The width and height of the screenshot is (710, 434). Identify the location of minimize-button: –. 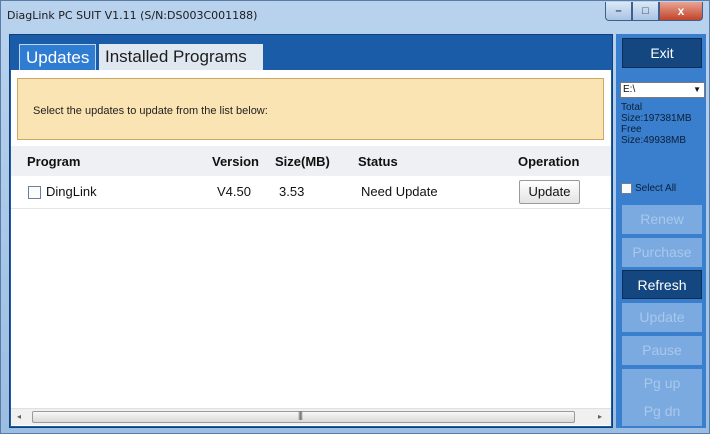
(618, 11).